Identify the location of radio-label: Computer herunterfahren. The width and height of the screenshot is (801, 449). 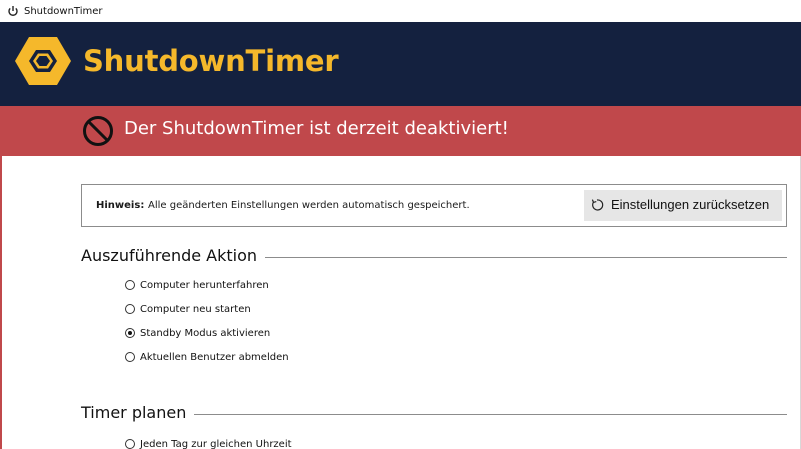
(204, 285).